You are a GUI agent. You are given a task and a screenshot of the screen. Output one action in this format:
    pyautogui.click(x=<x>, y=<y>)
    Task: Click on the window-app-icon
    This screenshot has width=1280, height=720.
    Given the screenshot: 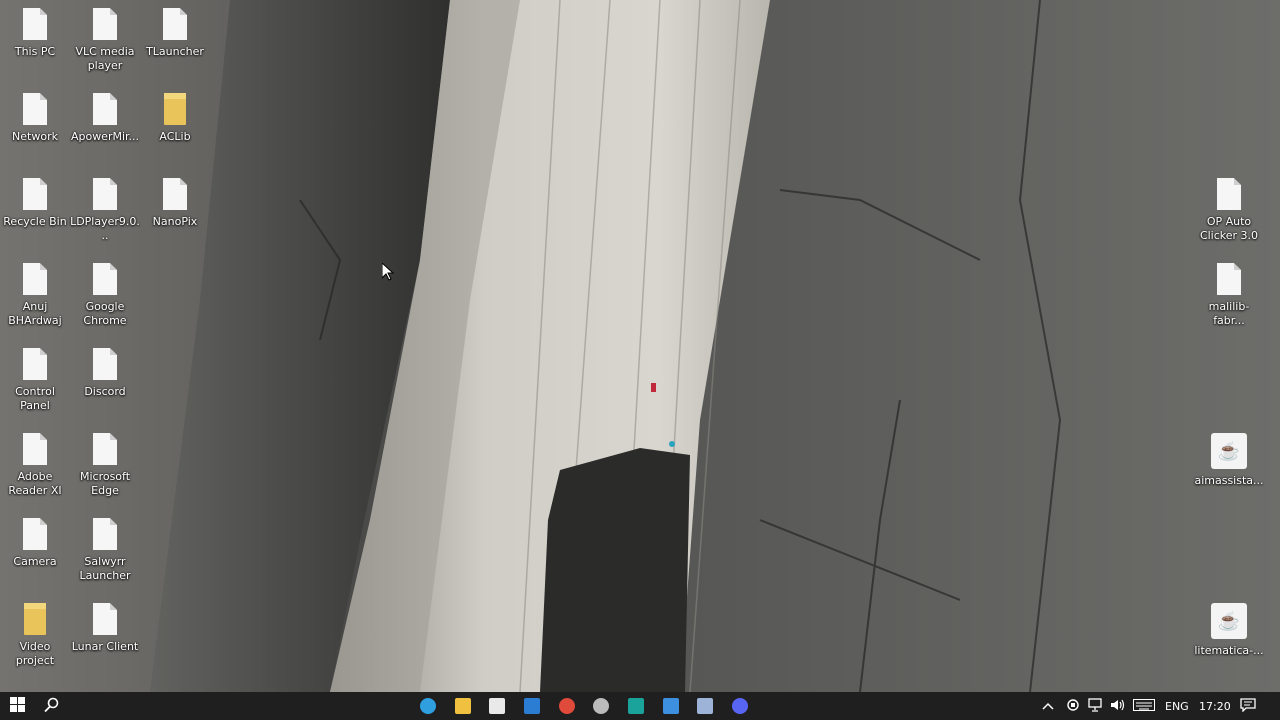 What is the action you would take?
    pyautogui.click(x=671, y=706)
    